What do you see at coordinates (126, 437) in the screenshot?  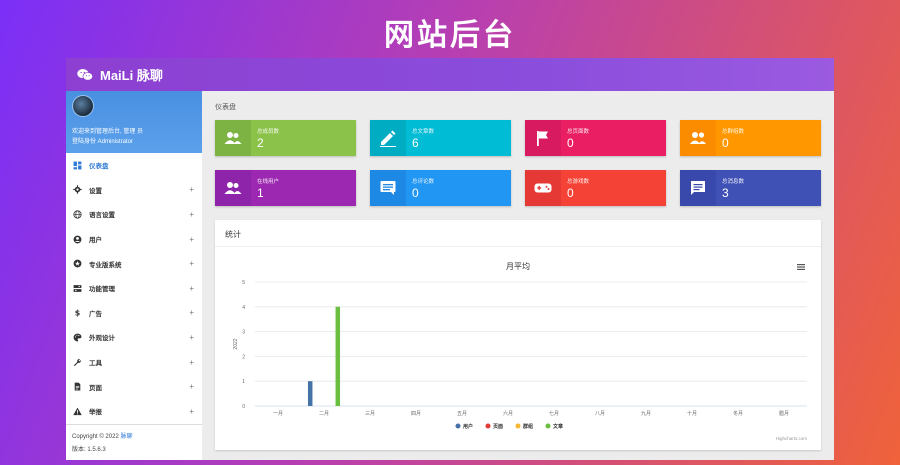 I see `copyright-link: 脉聊` at bounding box center [126, 437].